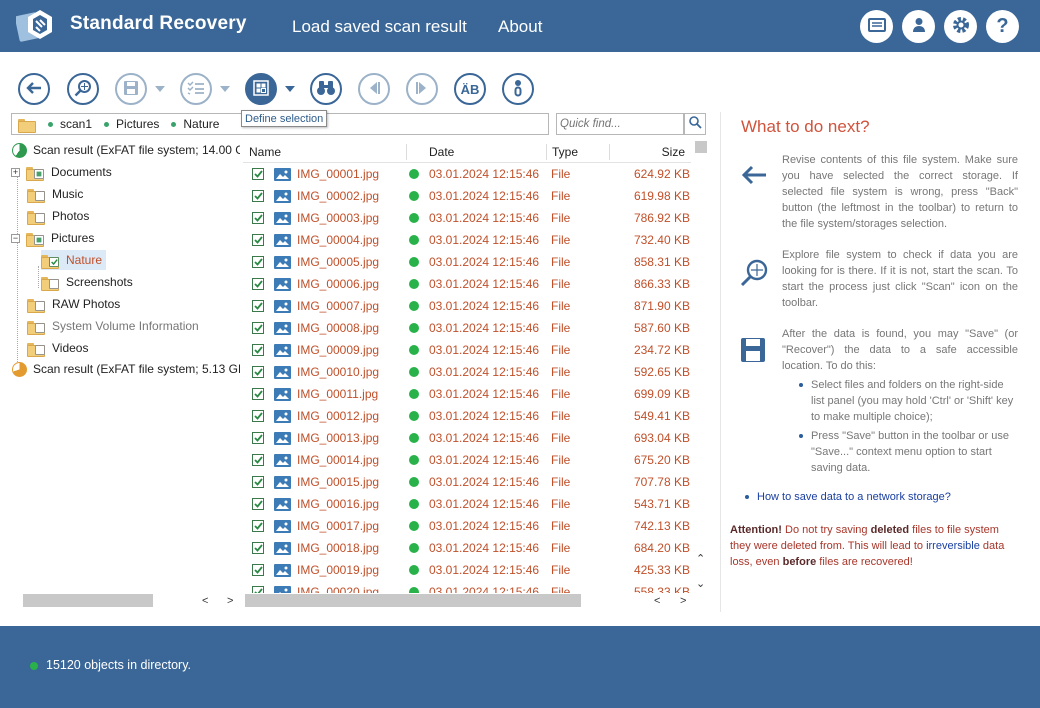 This screenshot has height=708, width=1040. Describe the element at coordinates (565, 152) in the screenshot. I see `column-header-type: Type` at that location.